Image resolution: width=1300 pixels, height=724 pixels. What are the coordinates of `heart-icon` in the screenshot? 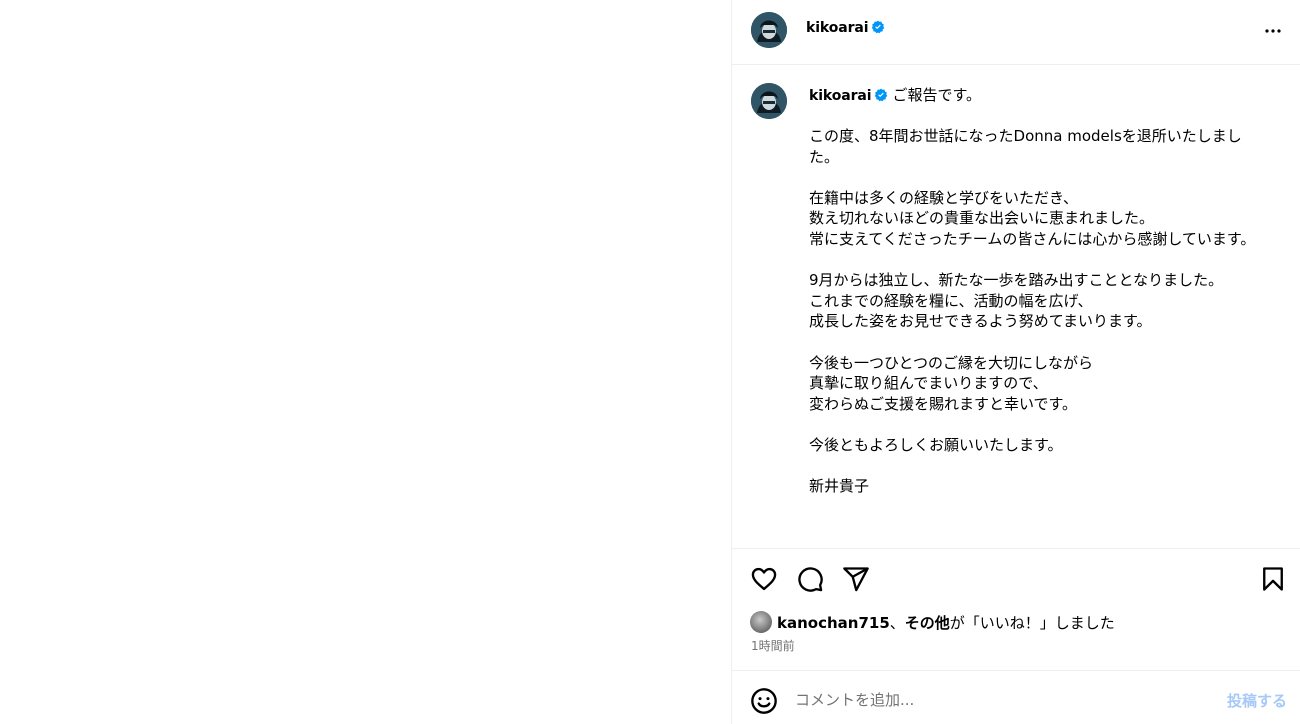 It's located at (764, 579).